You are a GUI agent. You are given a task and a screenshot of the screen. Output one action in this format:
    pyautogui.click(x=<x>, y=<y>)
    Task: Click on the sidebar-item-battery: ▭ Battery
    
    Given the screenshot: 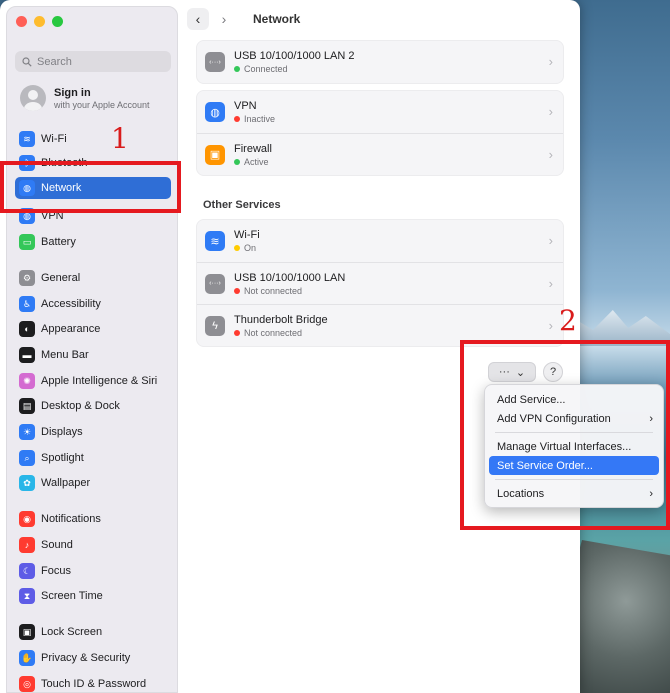 What is the action you would take?
    pyautogui.click(x=93, y=242)
    